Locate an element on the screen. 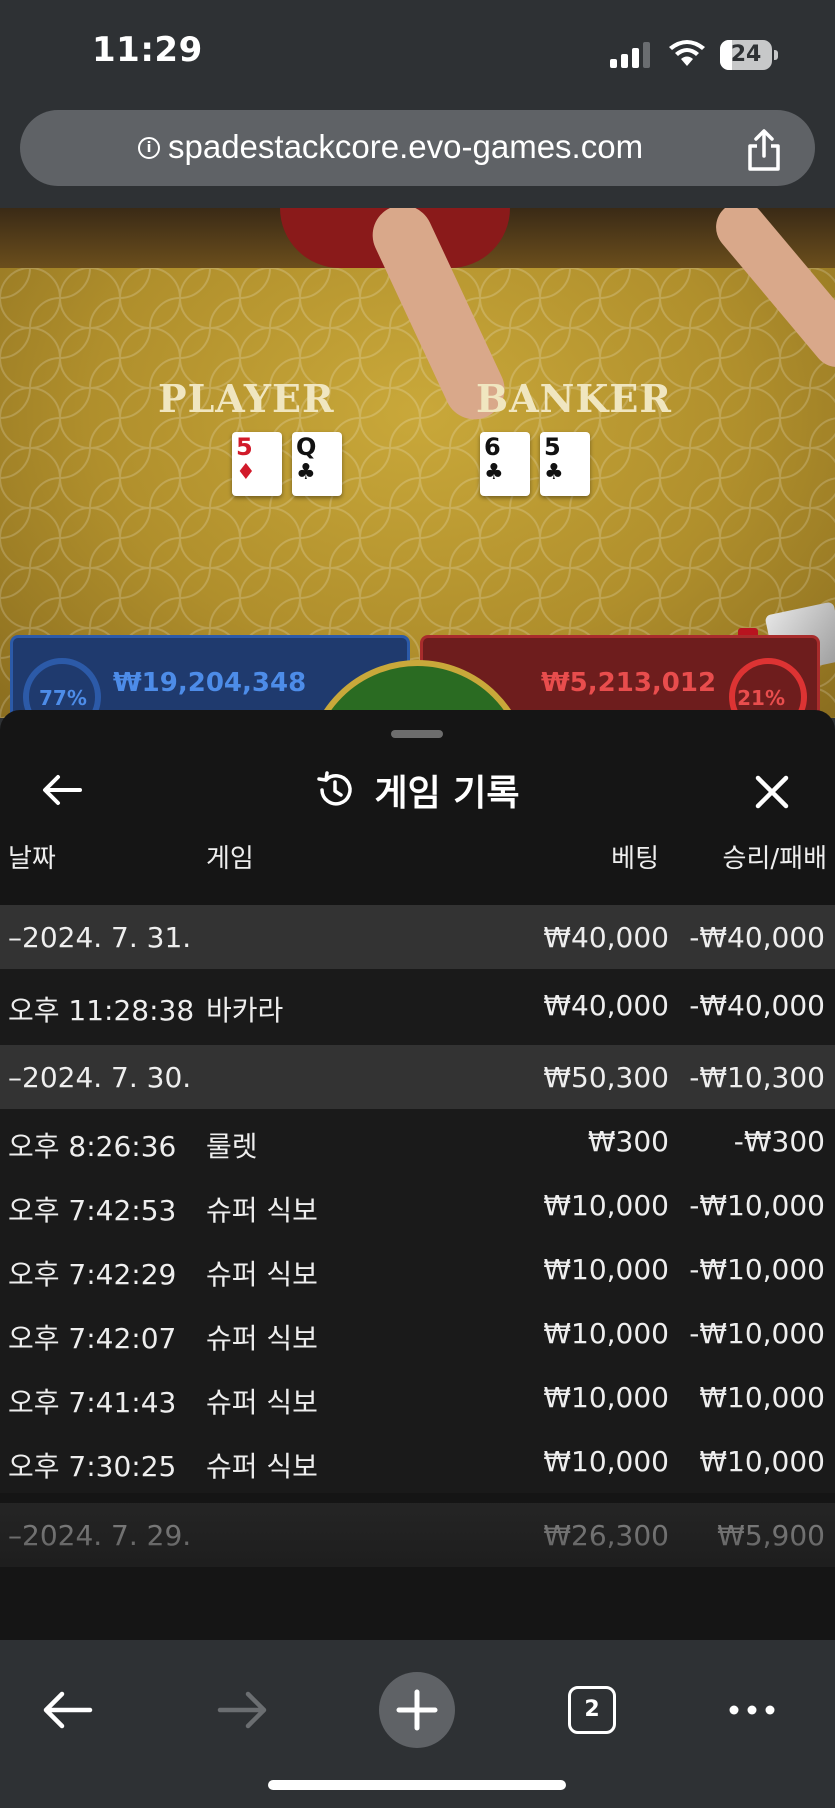 Image resolution: width=835 pixels, height=1808 pixels. date-group-row: –2024. 7. 29. ₩26,300 ₩5,900 is located at coordinates (417, 1535).